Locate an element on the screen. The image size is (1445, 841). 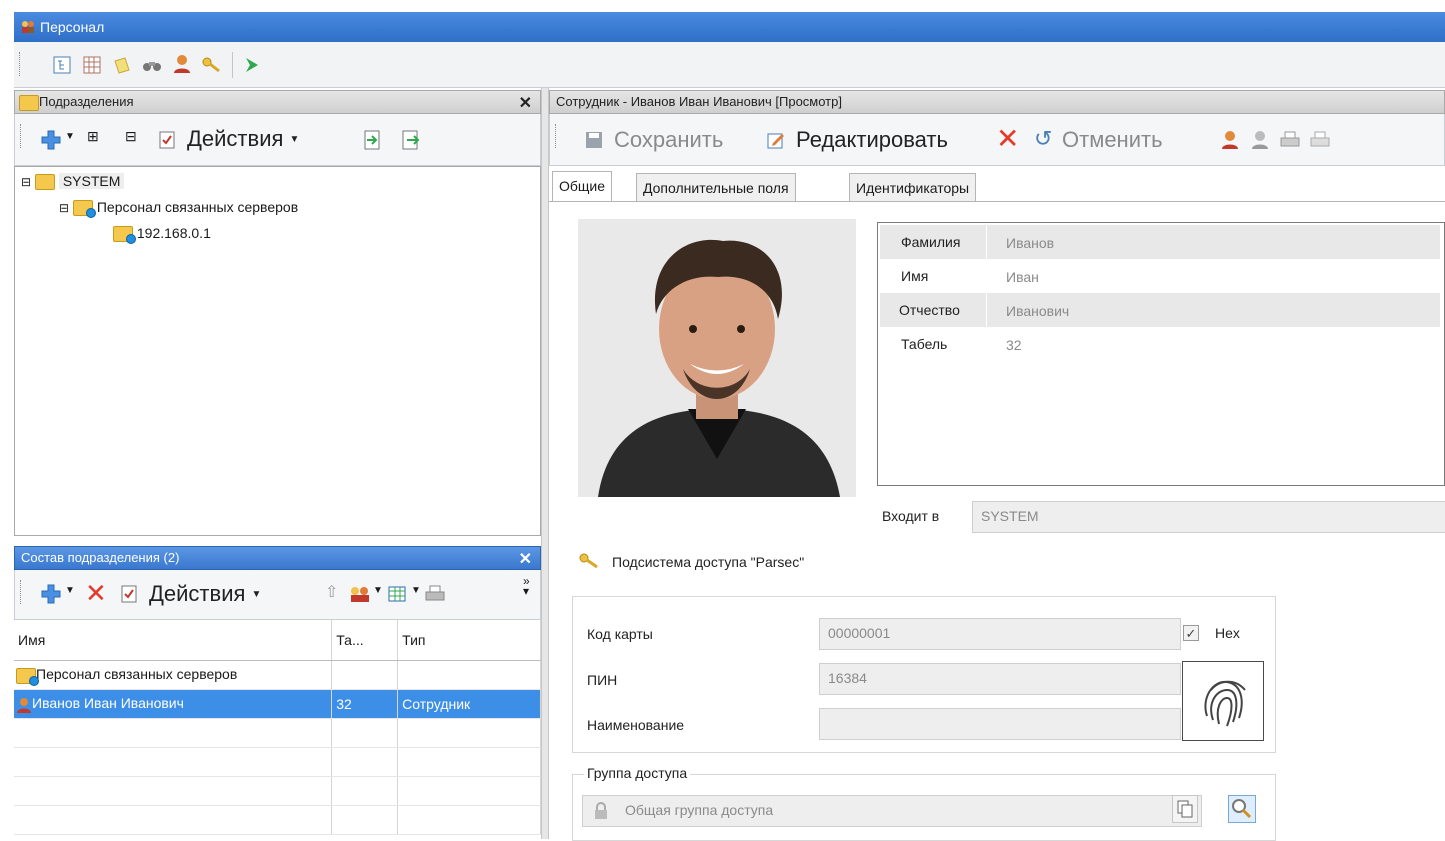
copy-button is located at coordinates (1185, 809).